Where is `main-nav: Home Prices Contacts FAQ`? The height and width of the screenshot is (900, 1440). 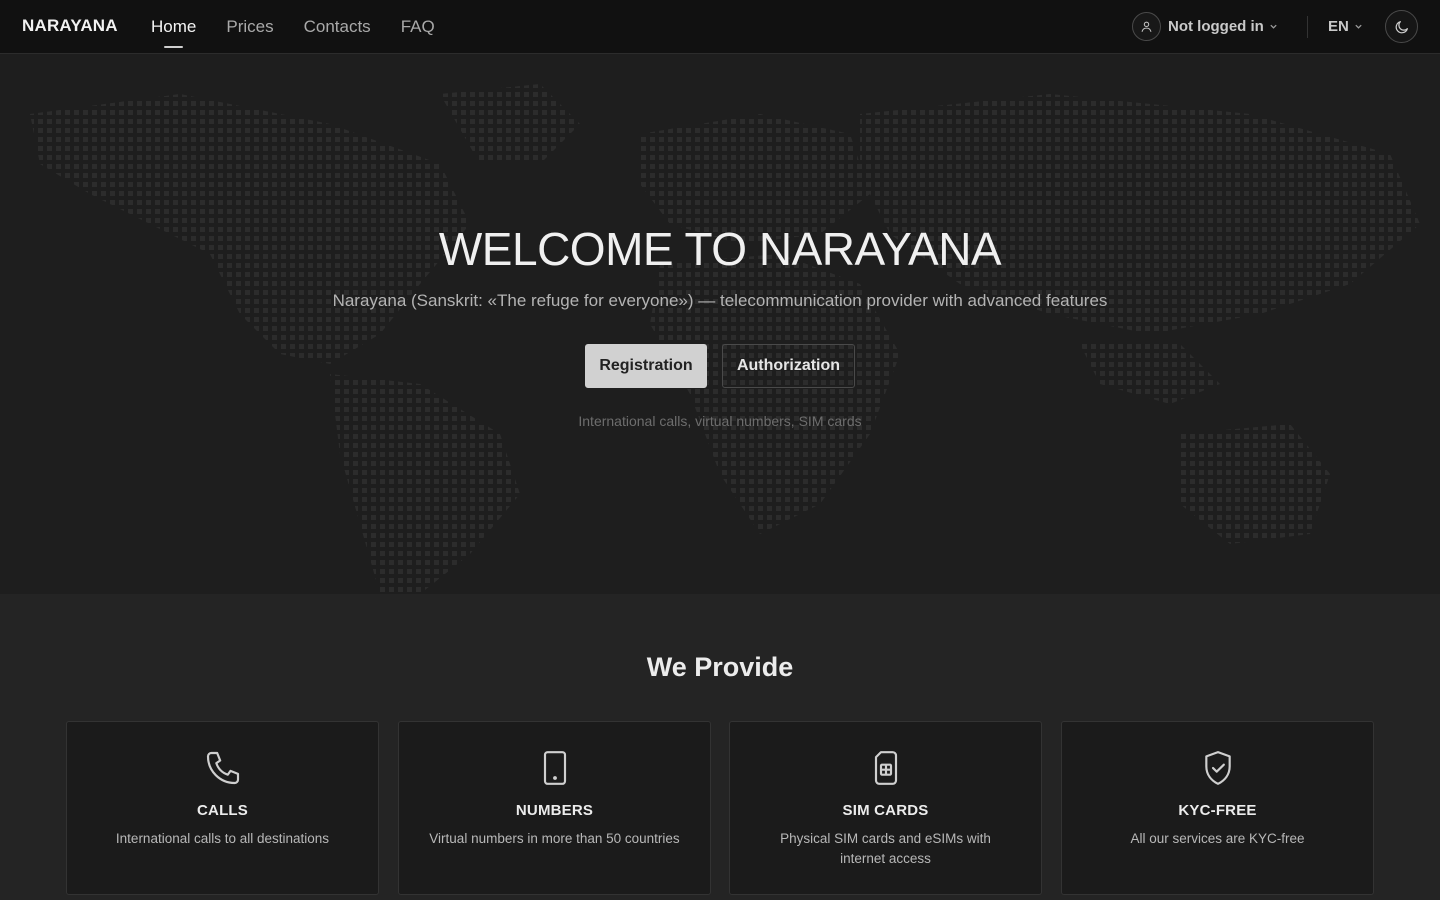
main-nav: Home Prices Contacts FAQ is located at coordinates (308, 27).